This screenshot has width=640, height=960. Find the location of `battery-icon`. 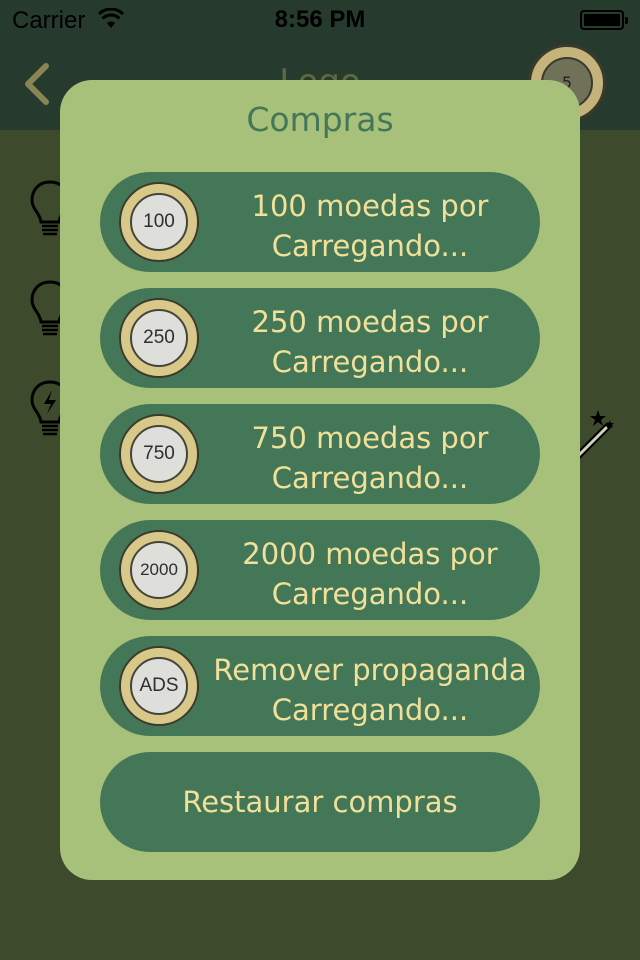

battery-icon is located at coordinates (604, 20).